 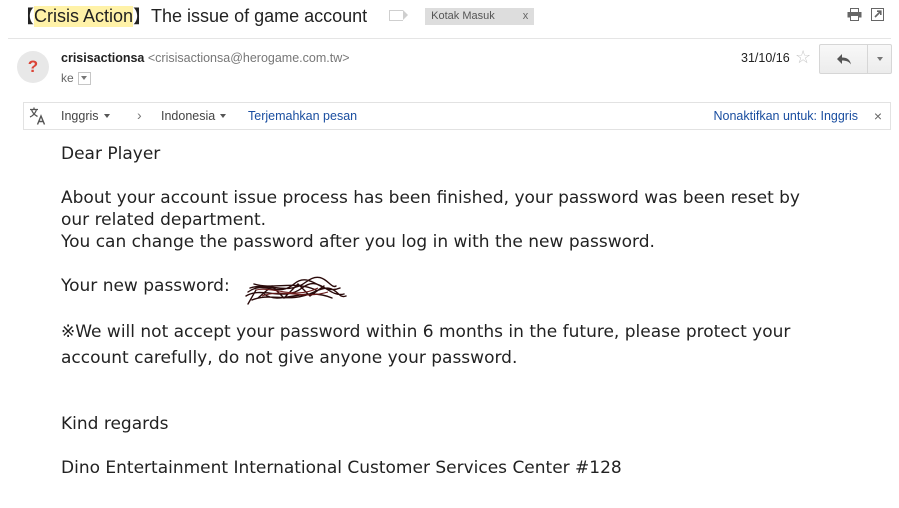 I want to click on sender-name: crisisactionsa, so click(x=102, y=58).